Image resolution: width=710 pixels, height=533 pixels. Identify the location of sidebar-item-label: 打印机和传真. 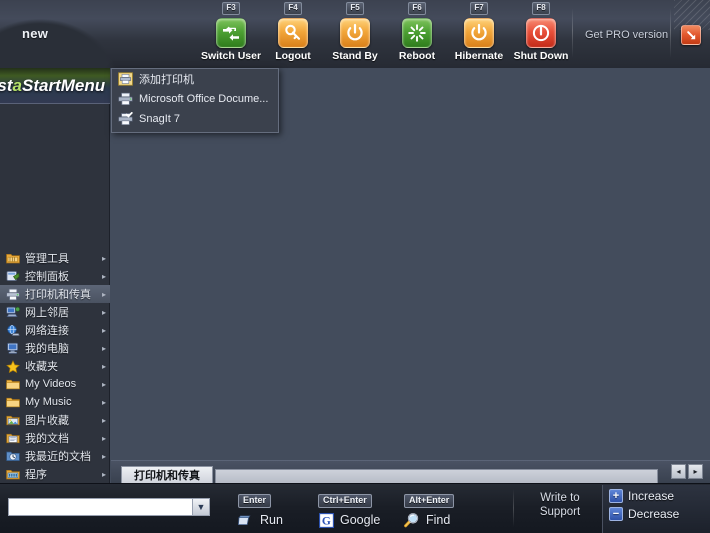
(58, 295).